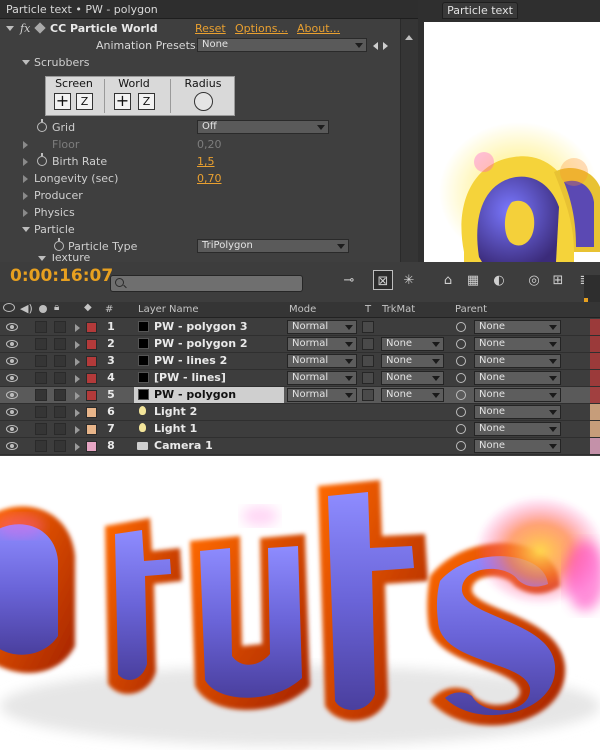 This screenshot has width=600, height=750. Describe the element at coordinates (480, 10) in the screenshot. I see `composition-tab: Particle text` at that location.